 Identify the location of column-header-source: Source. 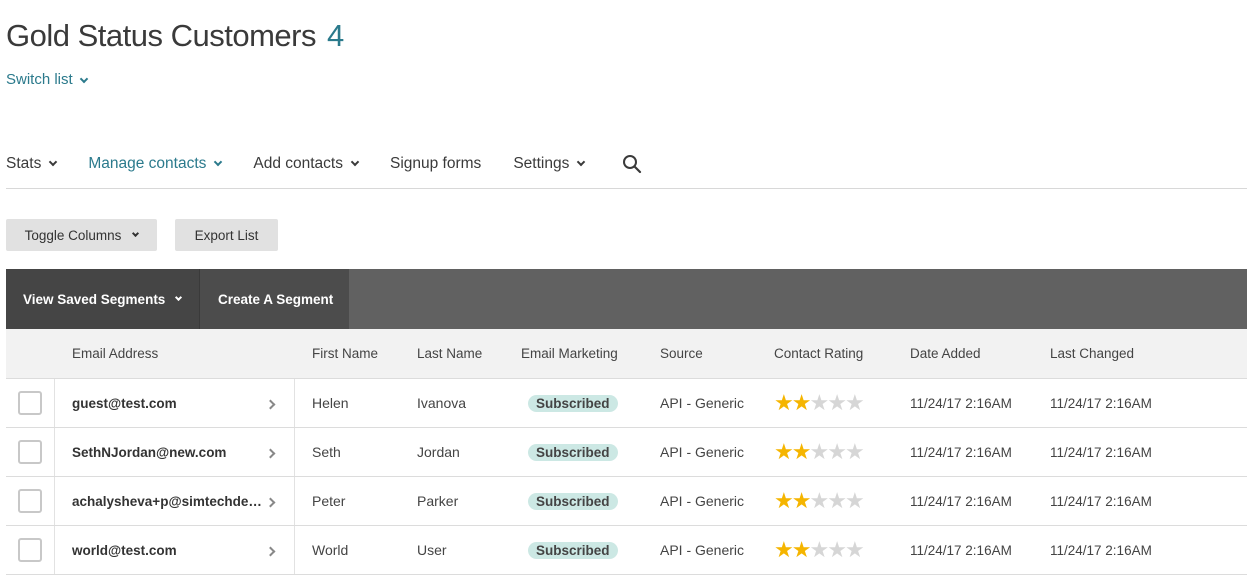
(681, 353).